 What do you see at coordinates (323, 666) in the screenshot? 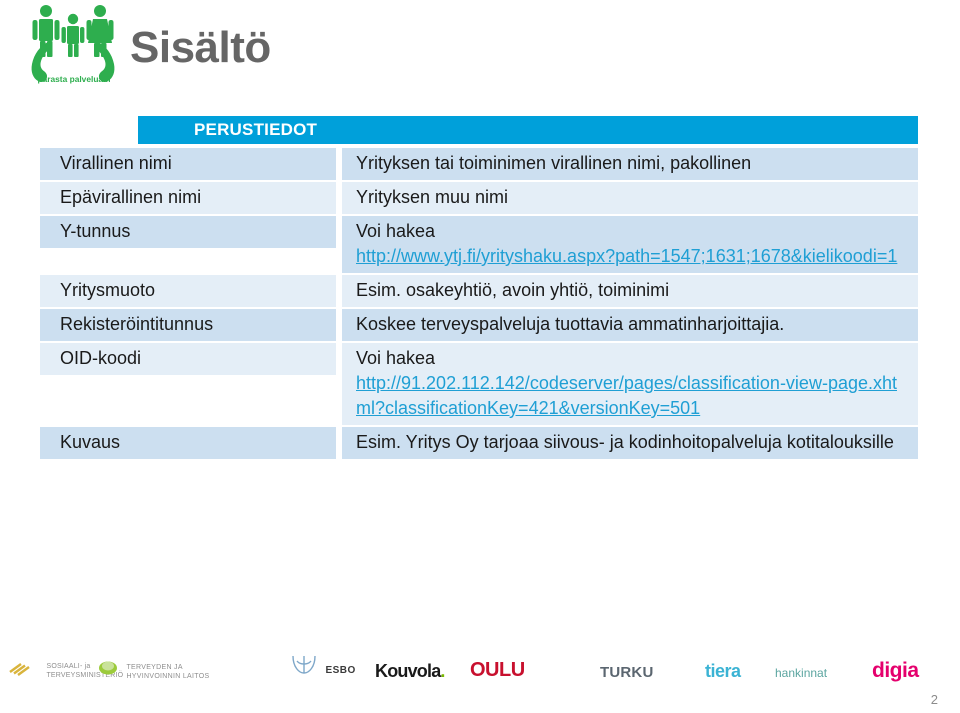
I see `espoo-logo: ESBO` at bounding box center [323, 666].